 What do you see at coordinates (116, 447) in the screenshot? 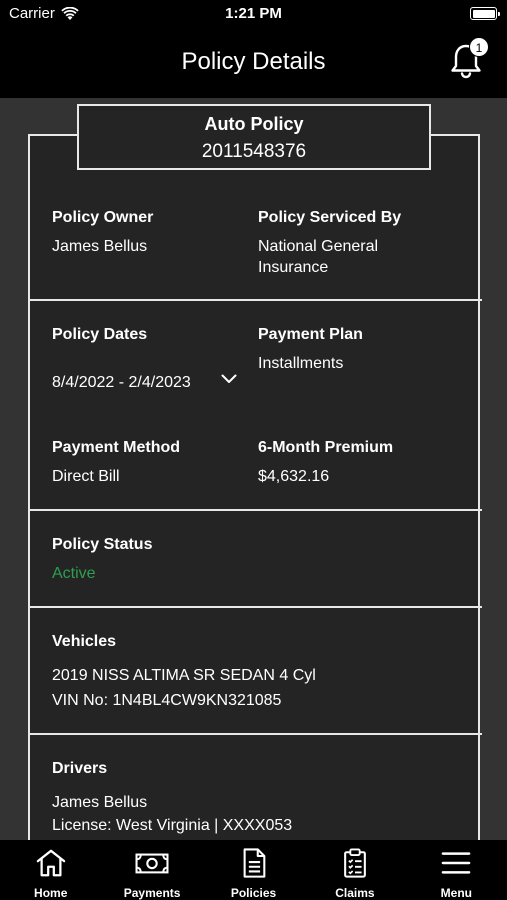
I see `payment-method-label: Payment Method` at bounding box center [116, 447].